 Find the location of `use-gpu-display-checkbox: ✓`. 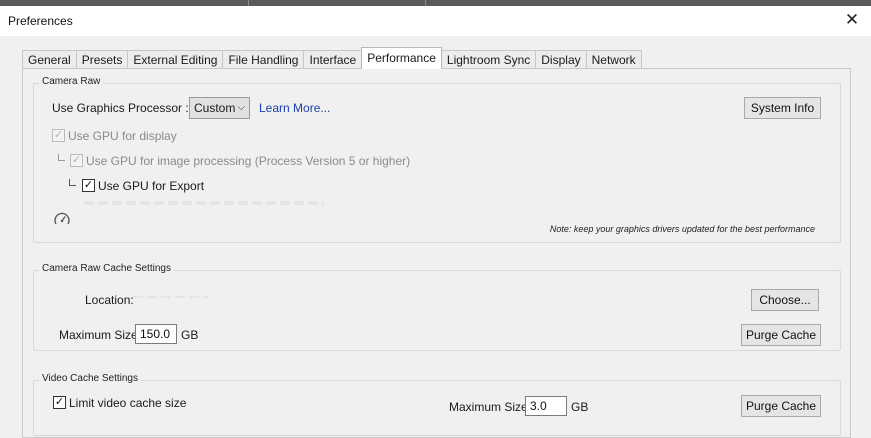

use-gpu-display-checkbox: ✓ is located at coordinates (58, 135).